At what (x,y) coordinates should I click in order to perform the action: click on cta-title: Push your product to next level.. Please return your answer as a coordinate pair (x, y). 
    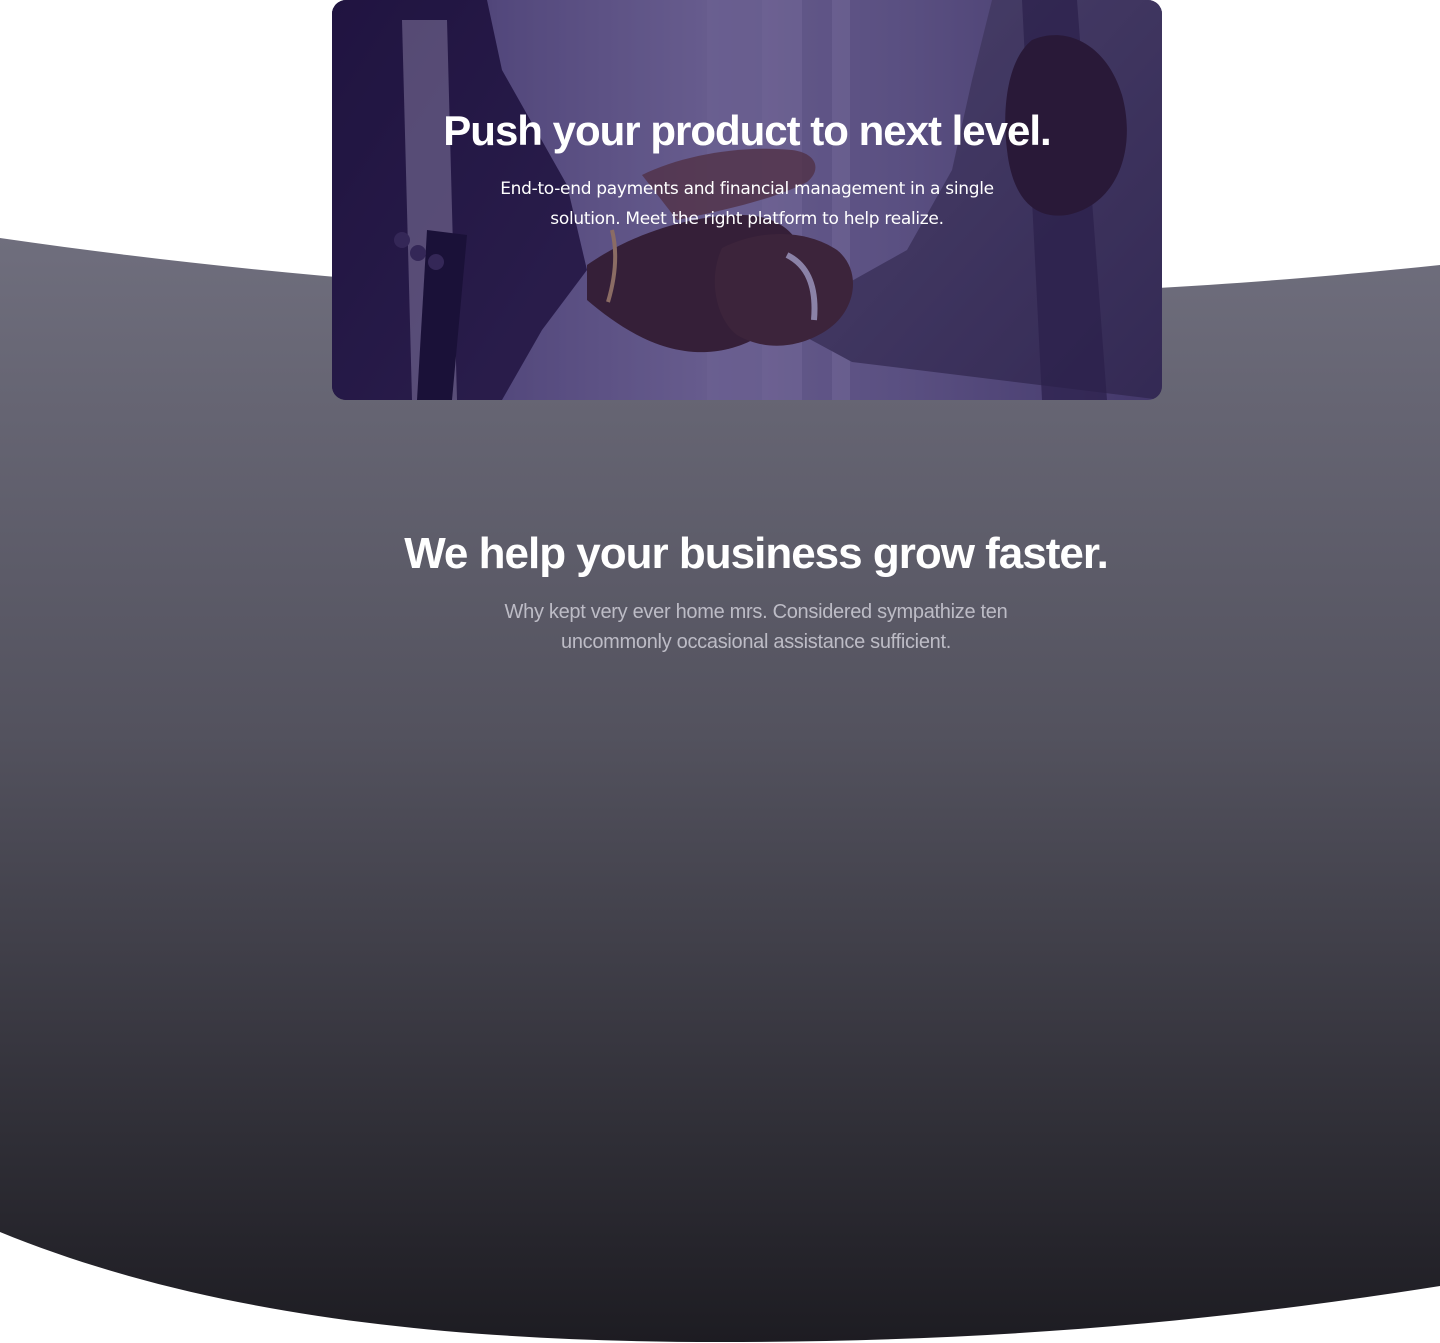
    Looking at the image, I should click on (747, 130).